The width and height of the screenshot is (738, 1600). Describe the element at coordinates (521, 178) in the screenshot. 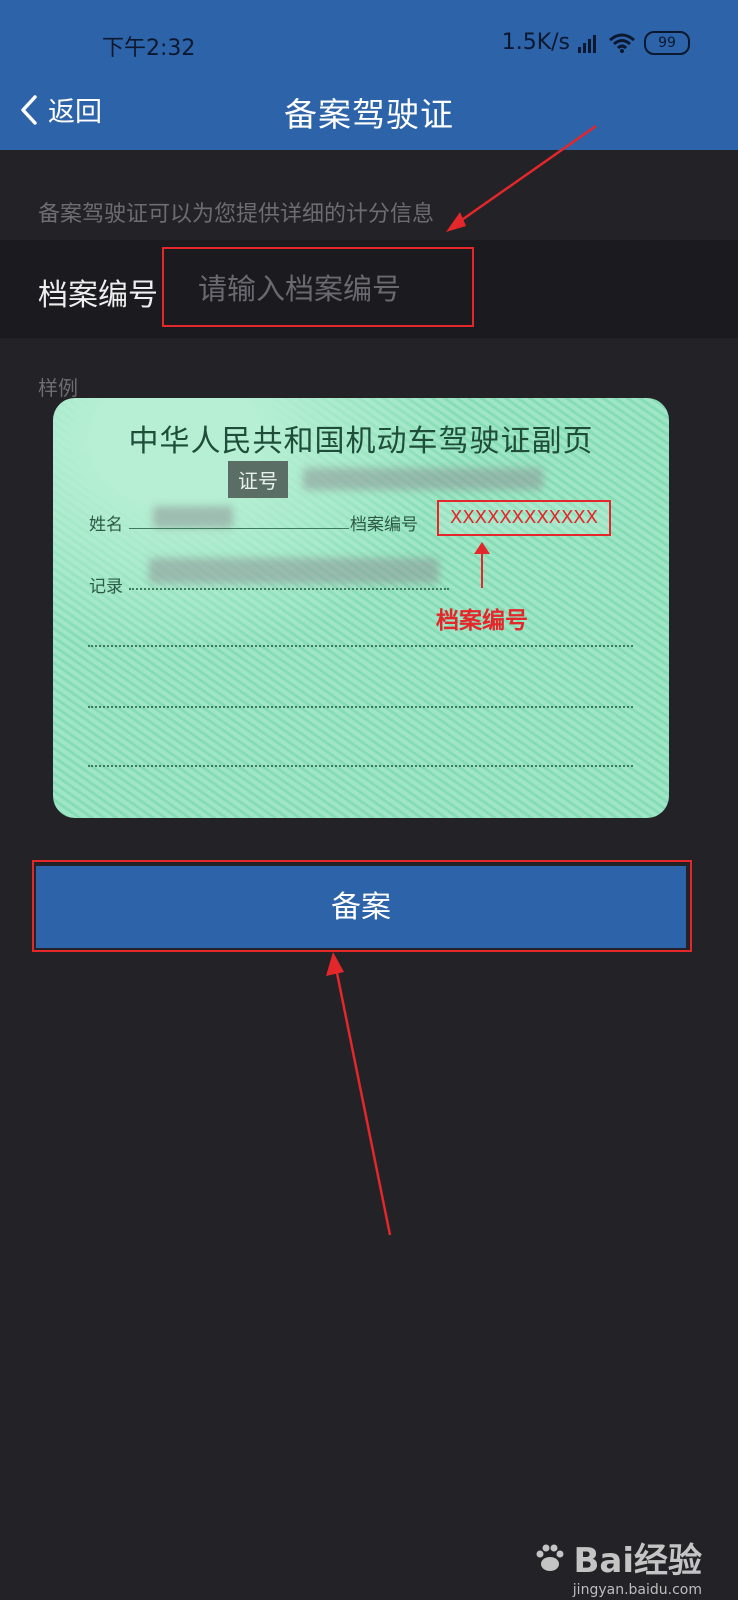

I see `arrow-to-input` at that location.